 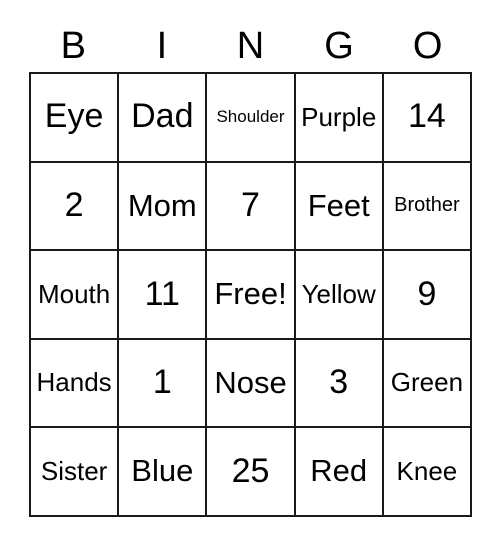 I want to click on bingo-row: Mouth 11 Free! Yellow 9, so click(x=252, y=295).